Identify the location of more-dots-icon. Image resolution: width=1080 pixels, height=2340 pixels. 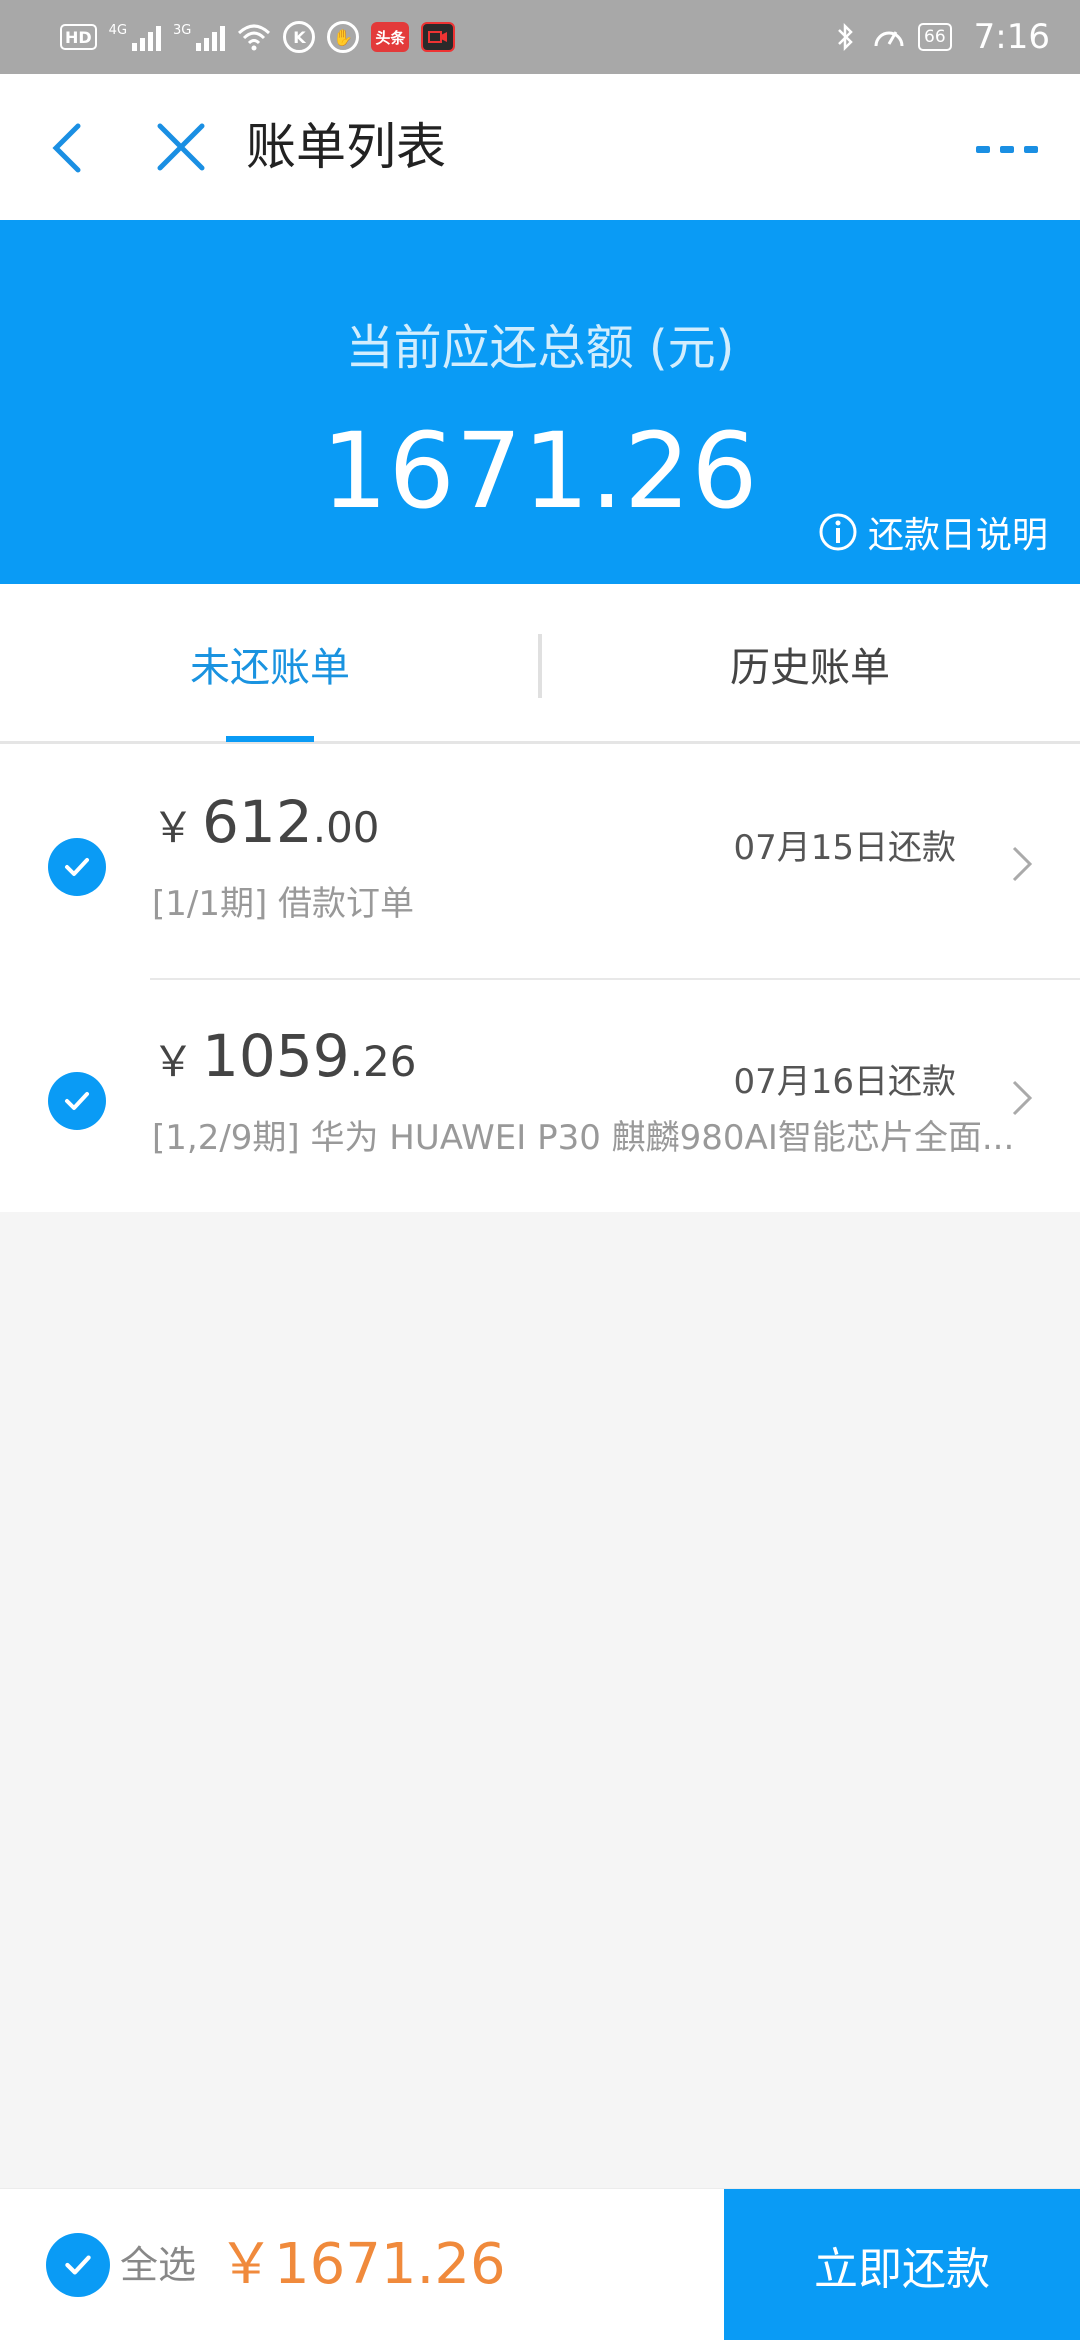
(1007, 149).